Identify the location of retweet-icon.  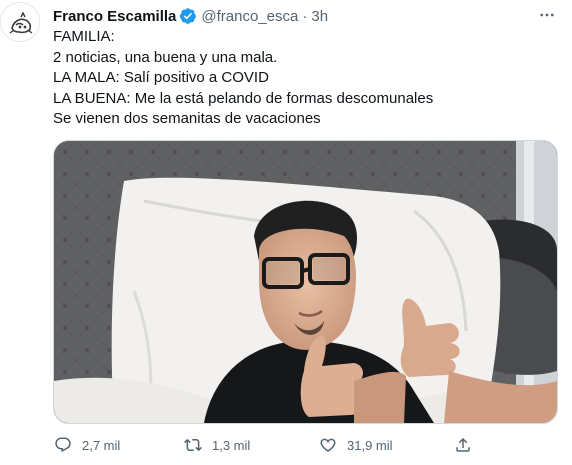
(193, 445).